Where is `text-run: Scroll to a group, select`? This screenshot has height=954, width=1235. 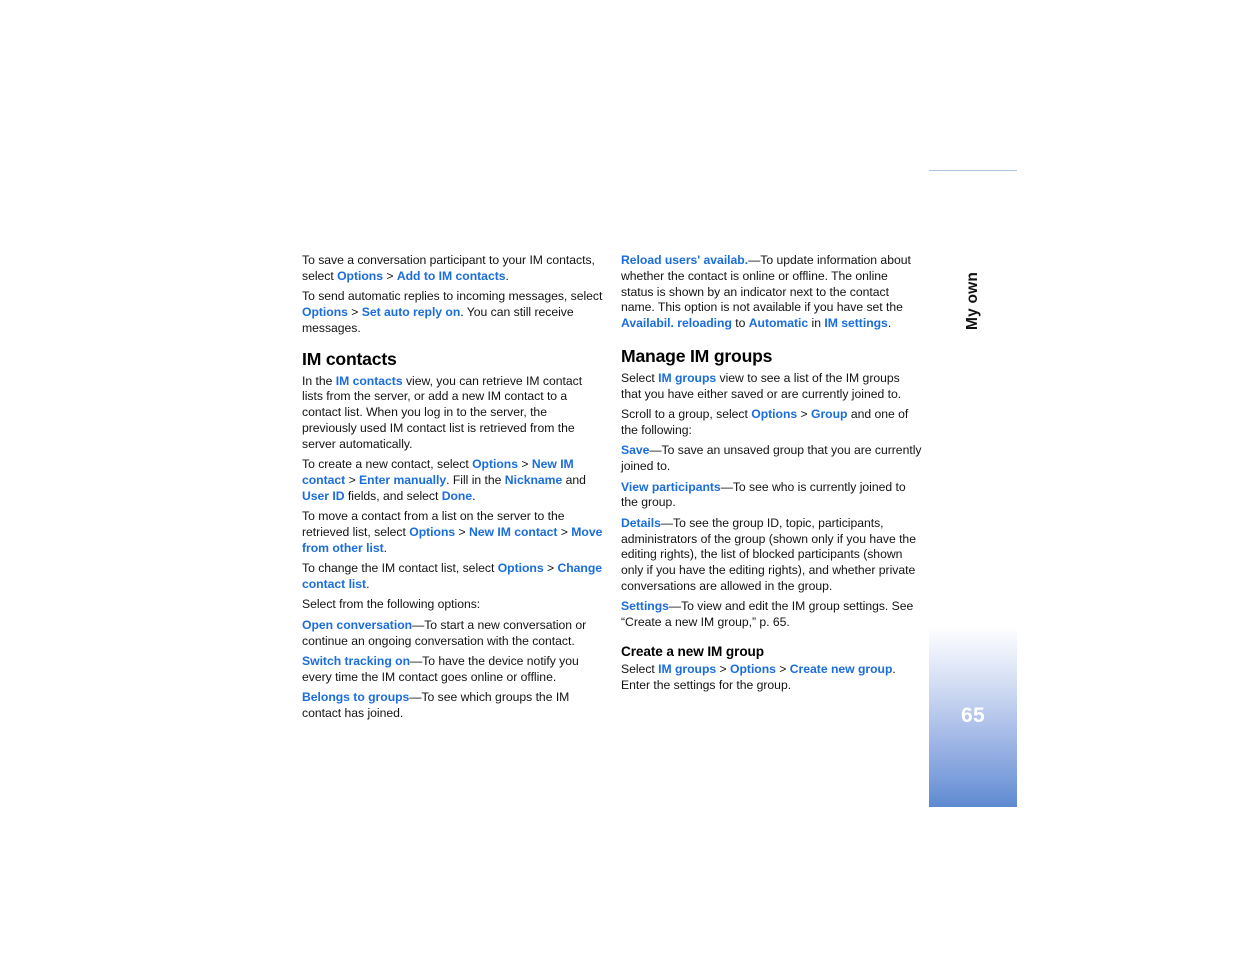
text-run: Scroll to a group, select is located at coordinates (686, 414).